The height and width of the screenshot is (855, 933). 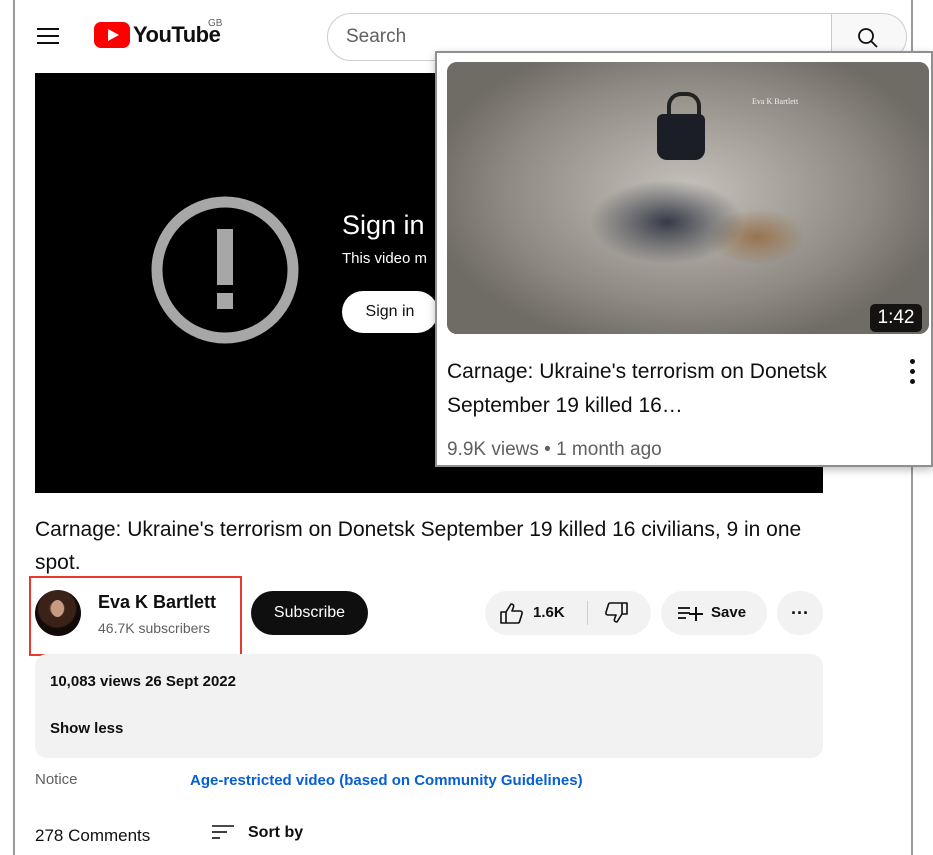 What do you see at coordinates (549, 612) in the screenshot?
I see `like-count: 1.6K` at bounding box center [549, 612].